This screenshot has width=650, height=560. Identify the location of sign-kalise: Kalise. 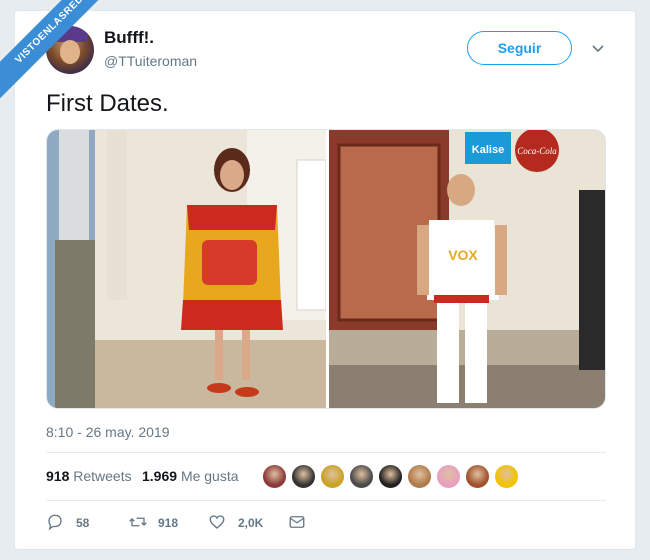
(488, 150).